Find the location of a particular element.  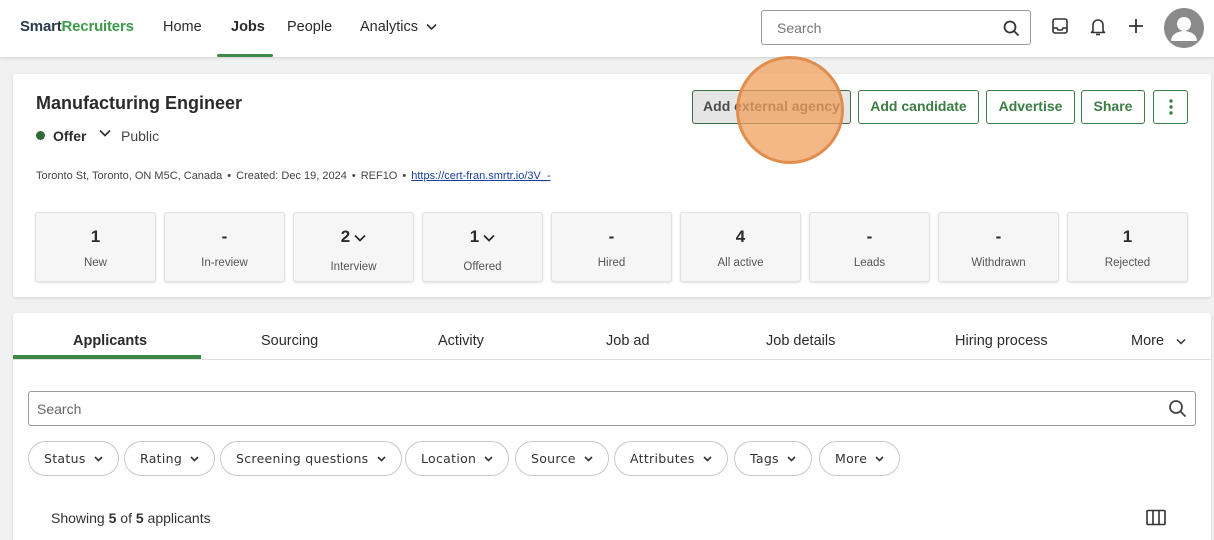

add-candidate-button: Add candidate is located at coordinates (918, 107).